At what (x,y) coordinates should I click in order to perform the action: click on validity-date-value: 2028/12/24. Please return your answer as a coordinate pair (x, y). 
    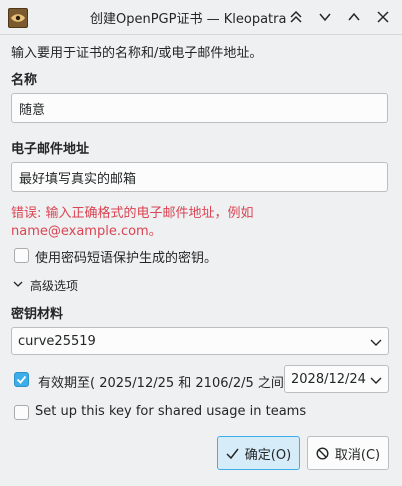
    Looking at the image, I should click on (328, 379).